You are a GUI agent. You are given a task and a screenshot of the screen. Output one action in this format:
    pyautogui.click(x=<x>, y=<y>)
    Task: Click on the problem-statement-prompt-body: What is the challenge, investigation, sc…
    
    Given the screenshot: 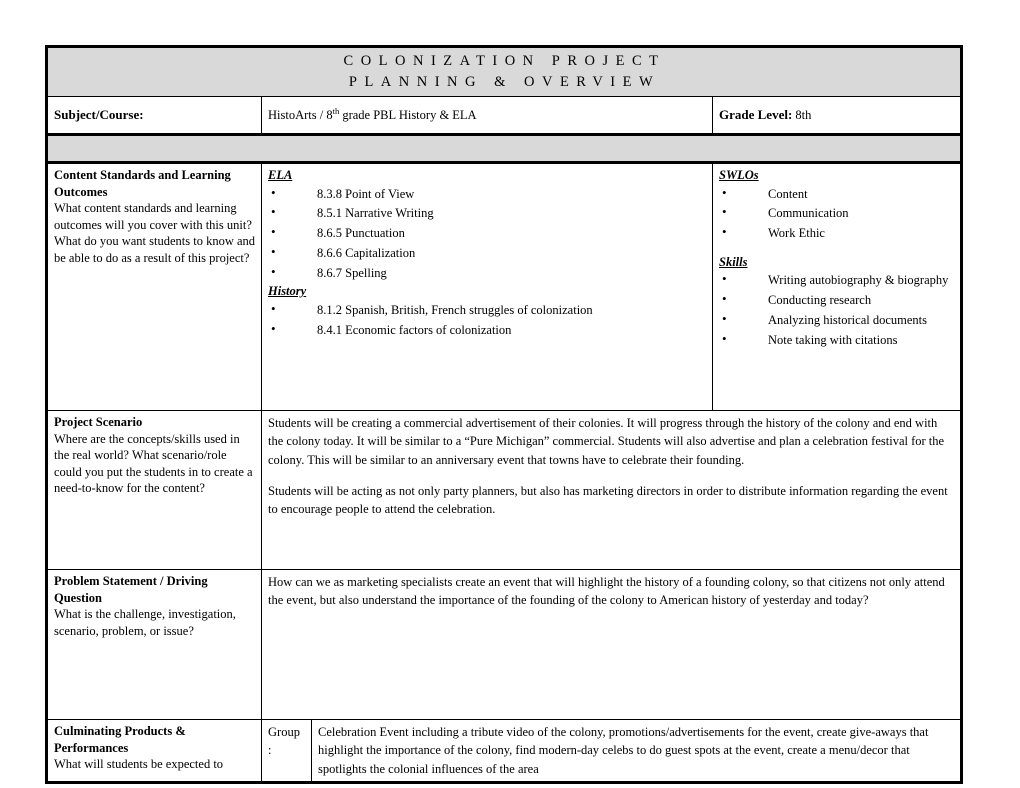 What is the action you would take?
    pyautogui.click(x=145, y=622)
    